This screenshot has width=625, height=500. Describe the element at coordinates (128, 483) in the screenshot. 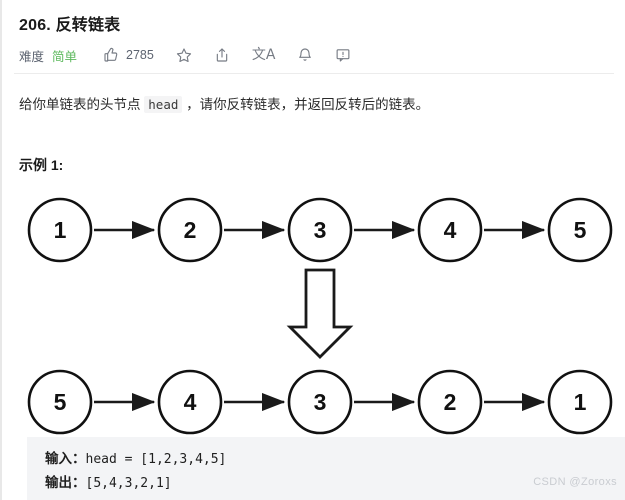

I see `output-value: [5,4,3,2,1]` at that location.